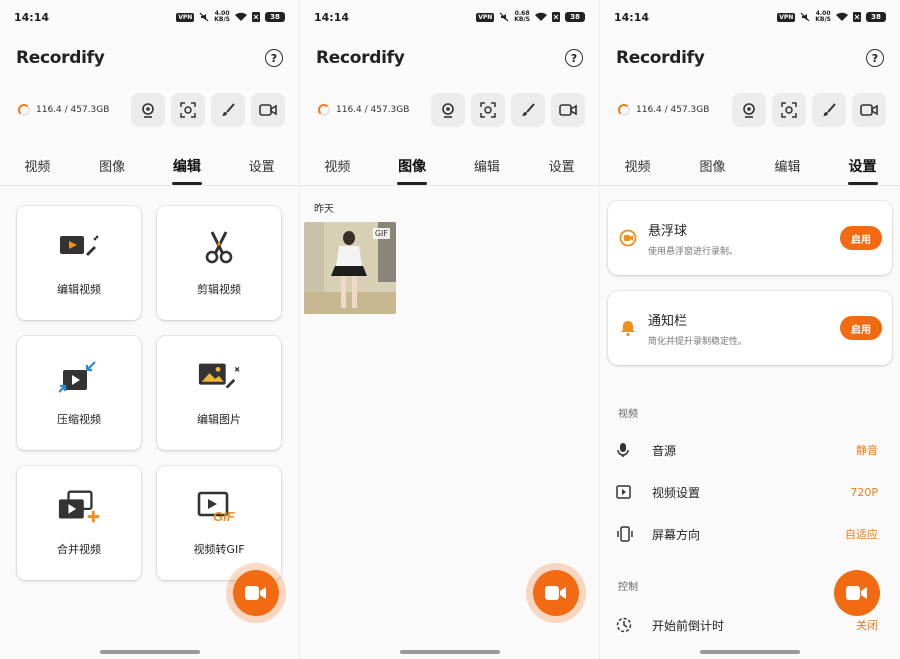  Describe the element at coordinates (823, 16) in the screenshot. I see `net-speed: 4.00 KB/S` at that location.